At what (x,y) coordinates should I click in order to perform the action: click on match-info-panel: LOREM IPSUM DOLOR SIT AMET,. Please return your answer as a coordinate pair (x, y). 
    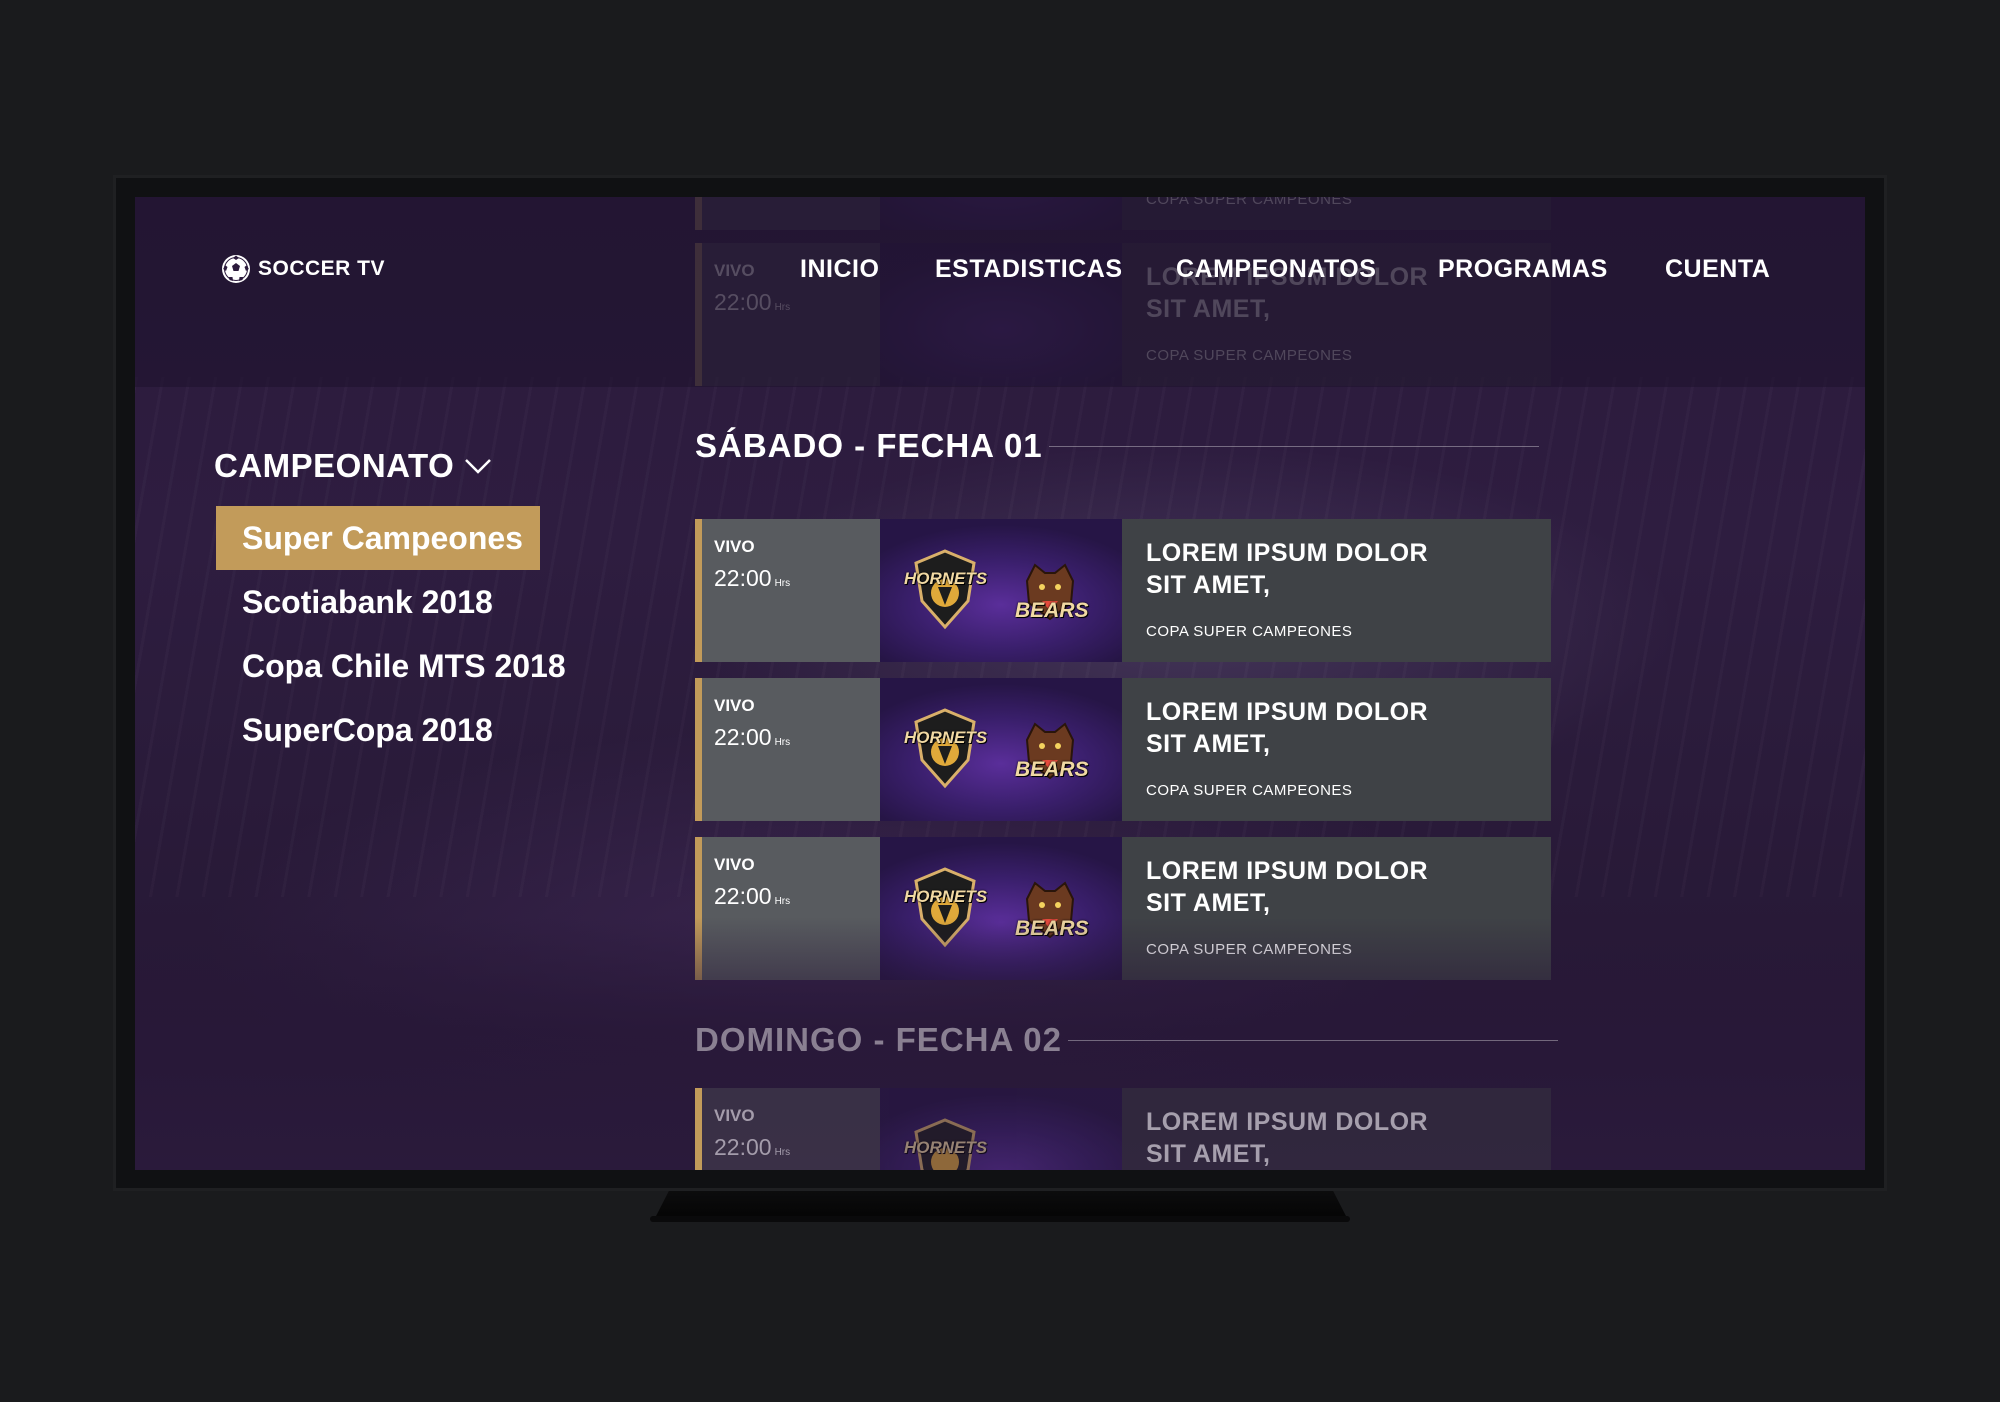
    Looking at the image, I should click on (1336, 1129).